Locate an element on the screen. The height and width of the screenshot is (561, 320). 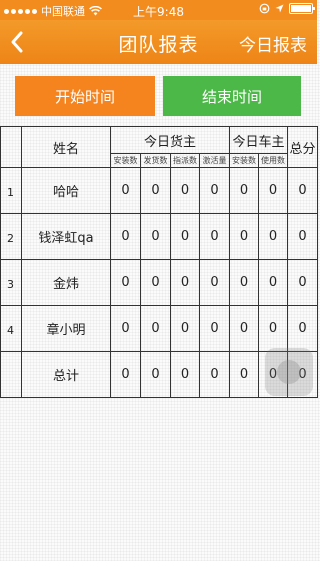
subheader-shipper-assignments: 指派数 is located at coordinates (185, 160).